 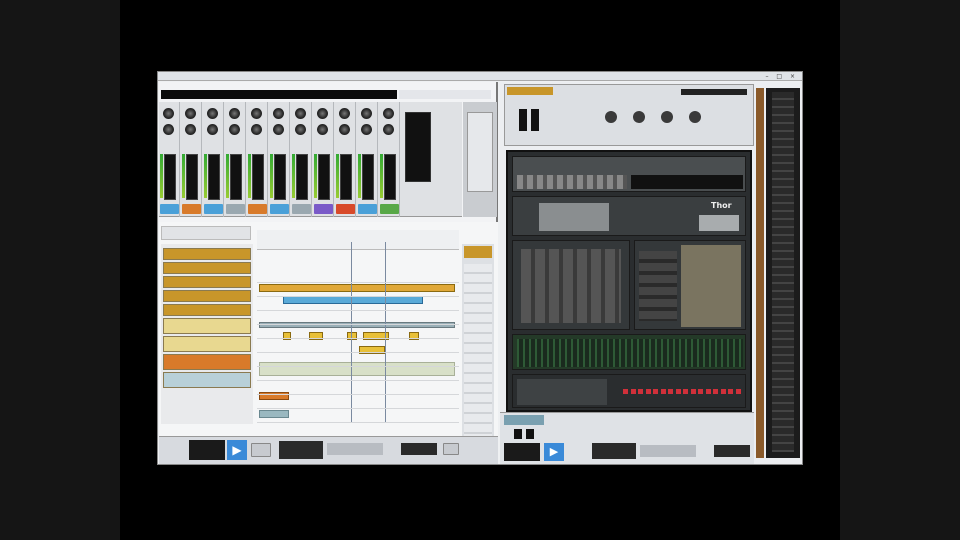 What do you see at coordinates (358, 240) in the screenshot?
I see `timeline-ruler` at bounding box center [358, 240].